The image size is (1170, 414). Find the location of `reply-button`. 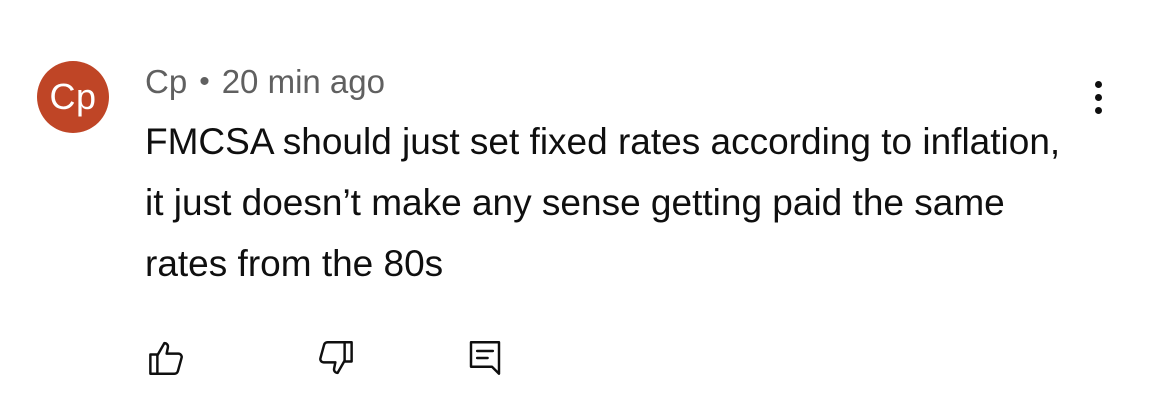

reply-button is located at coordinates (485, 358).